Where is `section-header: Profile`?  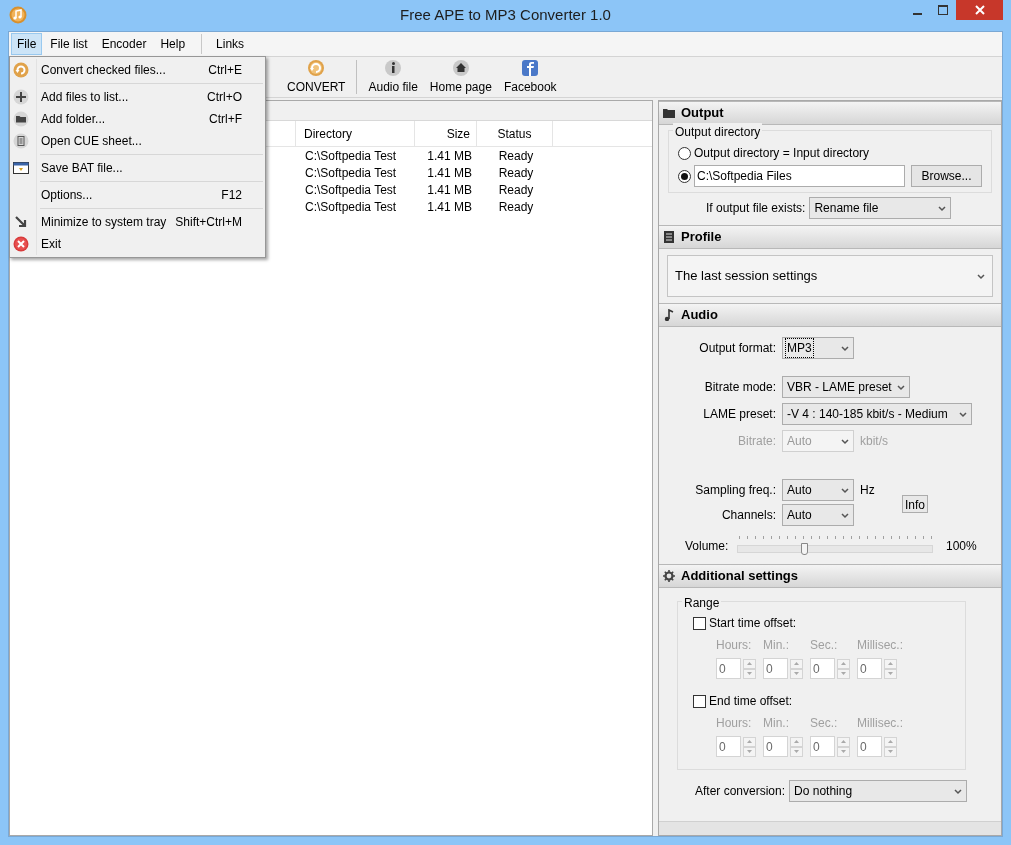
section-header: Profile is located at coordinates (830, 237).